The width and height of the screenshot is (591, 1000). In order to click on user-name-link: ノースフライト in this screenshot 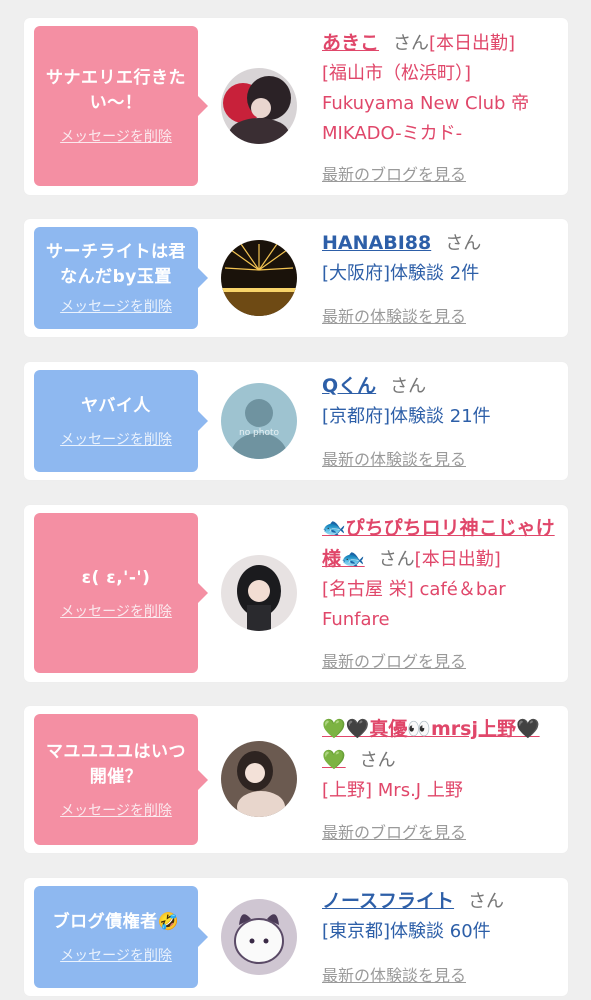, I will do `click(388, 901)`.